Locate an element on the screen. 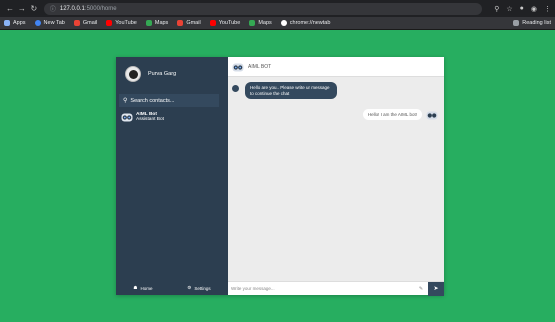 The height and width of the screenshot is (322, 555). browser-toolbar: ← → ↻ ⓘ 127.0.0.1:5000/home ⚲ ☆ ● ◉ ⋮ is located at coordinates (277, 8).